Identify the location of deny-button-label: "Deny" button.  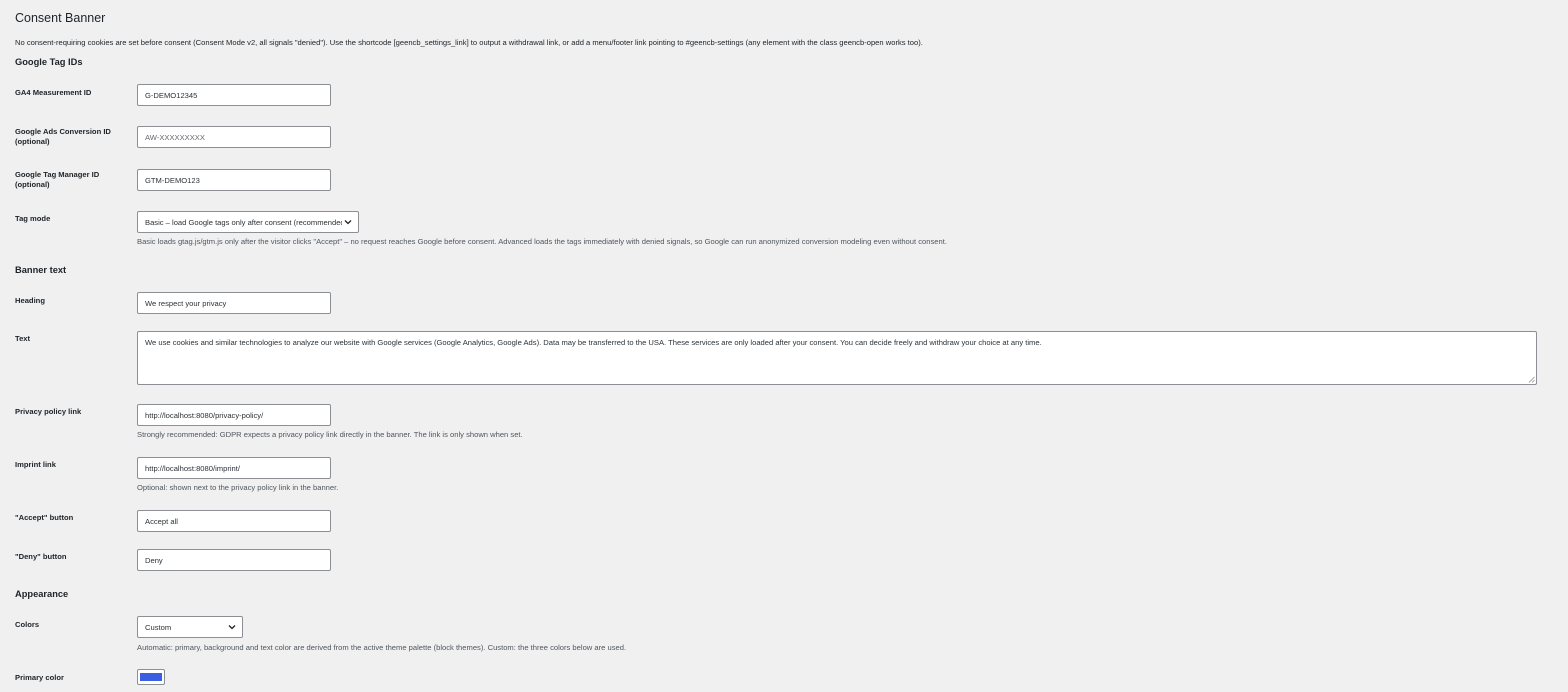
(41, 556).